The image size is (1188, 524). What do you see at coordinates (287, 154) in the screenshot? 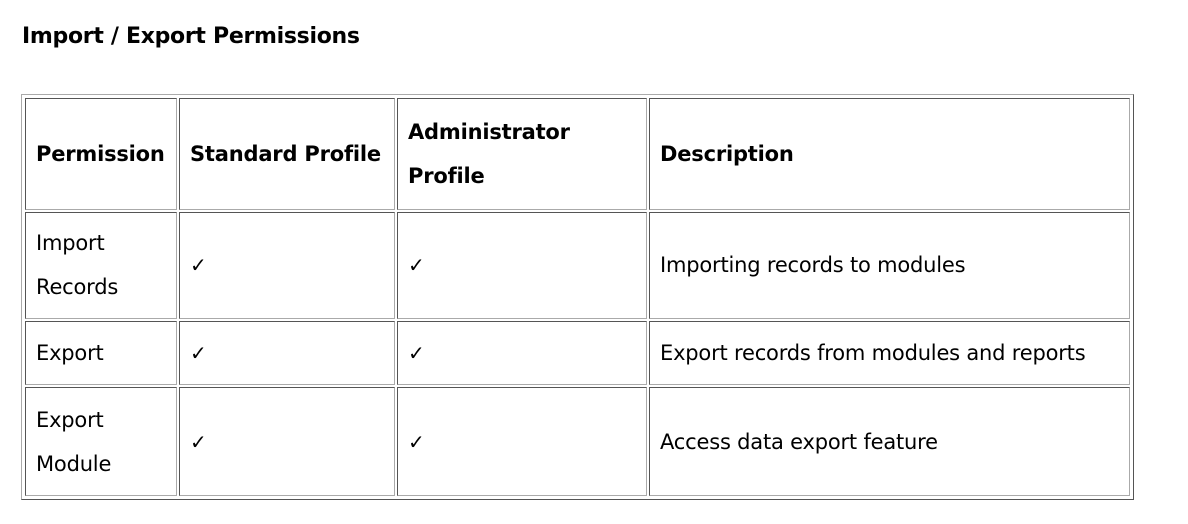
I see `column-header-standard-profile: Standard Profile` at bounding box center [287, 154].